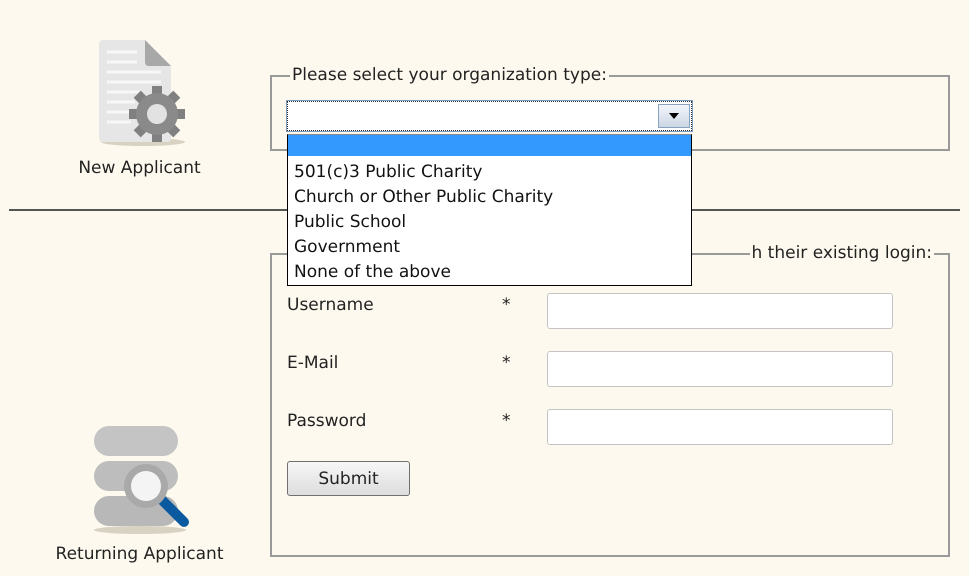 Image resolution: width=969 pixels, height=576 pixels. Describe the element at coordinates (313, 363) in the screenshot. I see `field-label: E-Mail` at that location.